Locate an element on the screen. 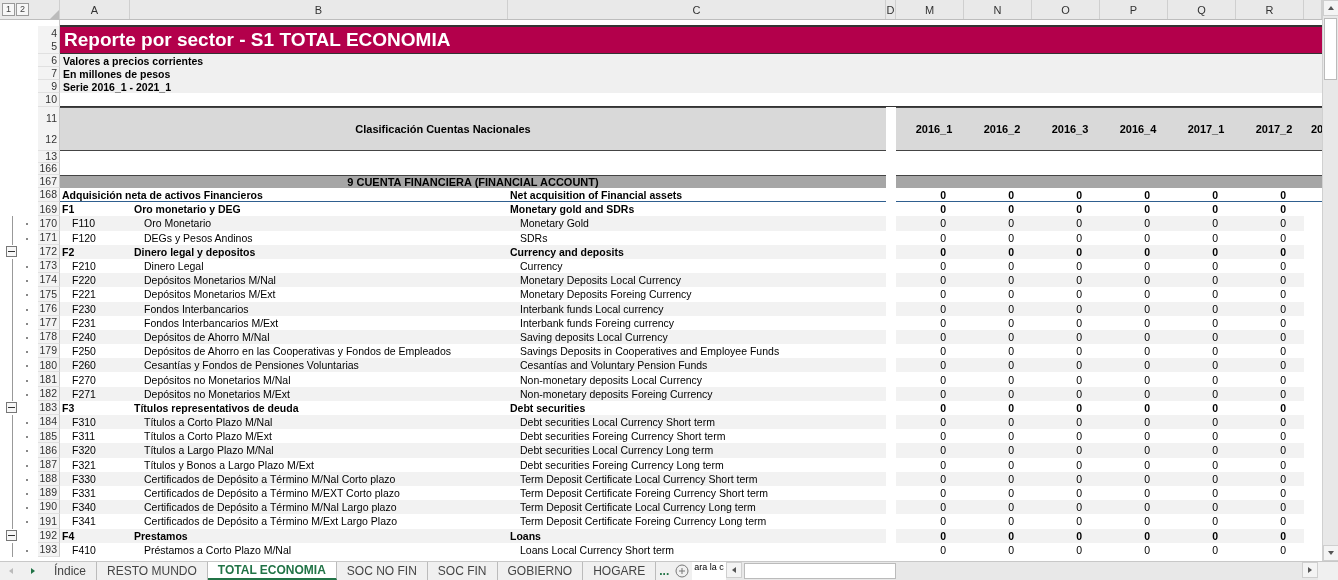  caret-up-icon is located at coordinates (1331, 8).